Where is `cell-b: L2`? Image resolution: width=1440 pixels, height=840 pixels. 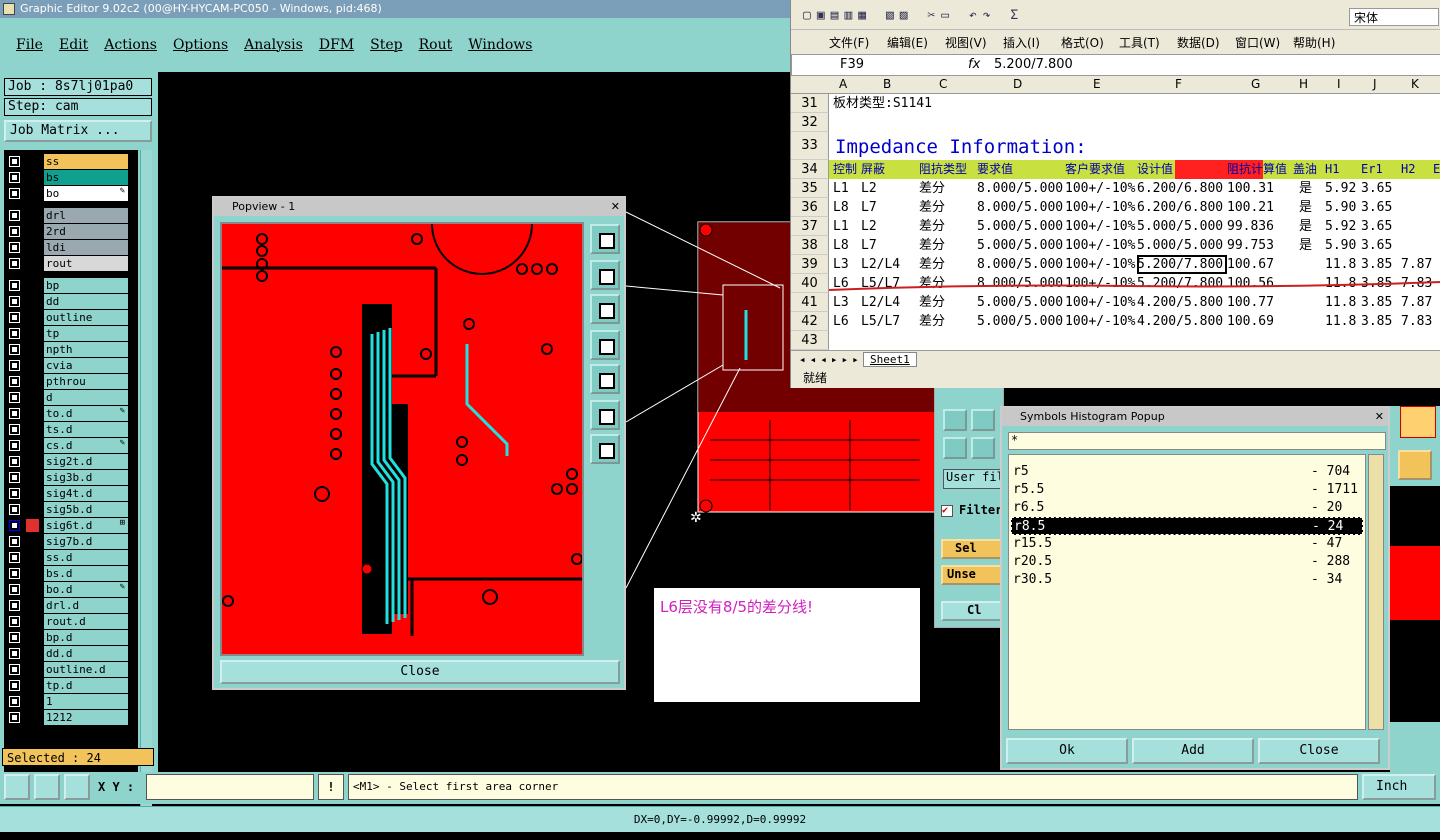 cell-b: L2 is located at coordinates (890, 188).